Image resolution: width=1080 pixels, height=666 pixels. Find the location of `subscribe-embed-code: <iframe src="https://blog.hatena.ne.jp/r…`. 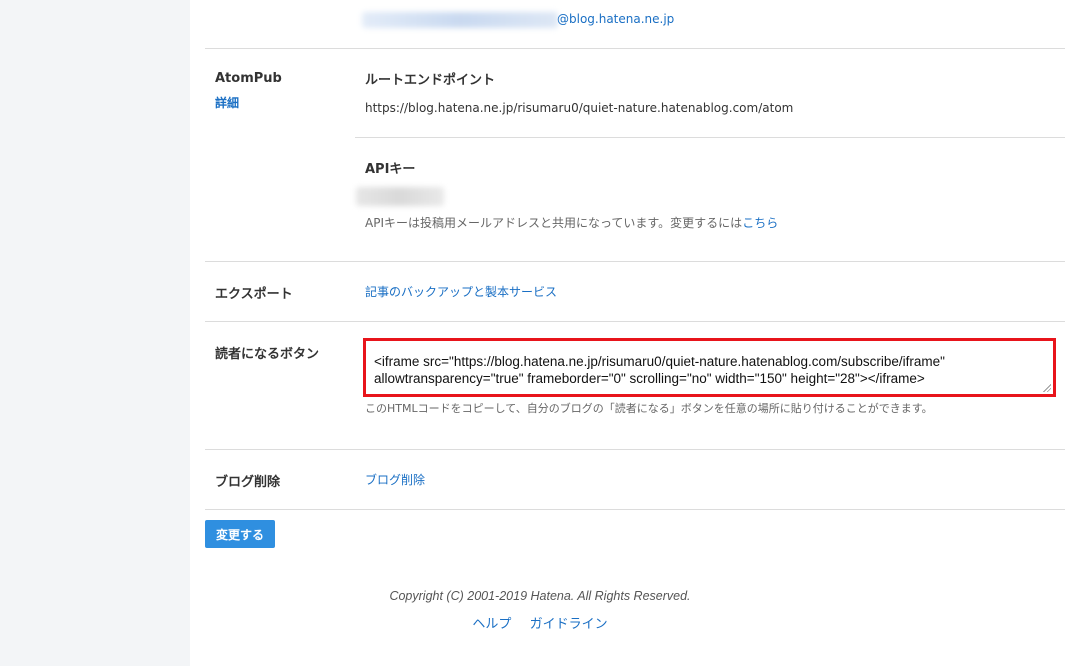

subscribe-embed-code: <iframe src="https://blog.hatena.ne.jp/r… is located at coordinates (659, 370).